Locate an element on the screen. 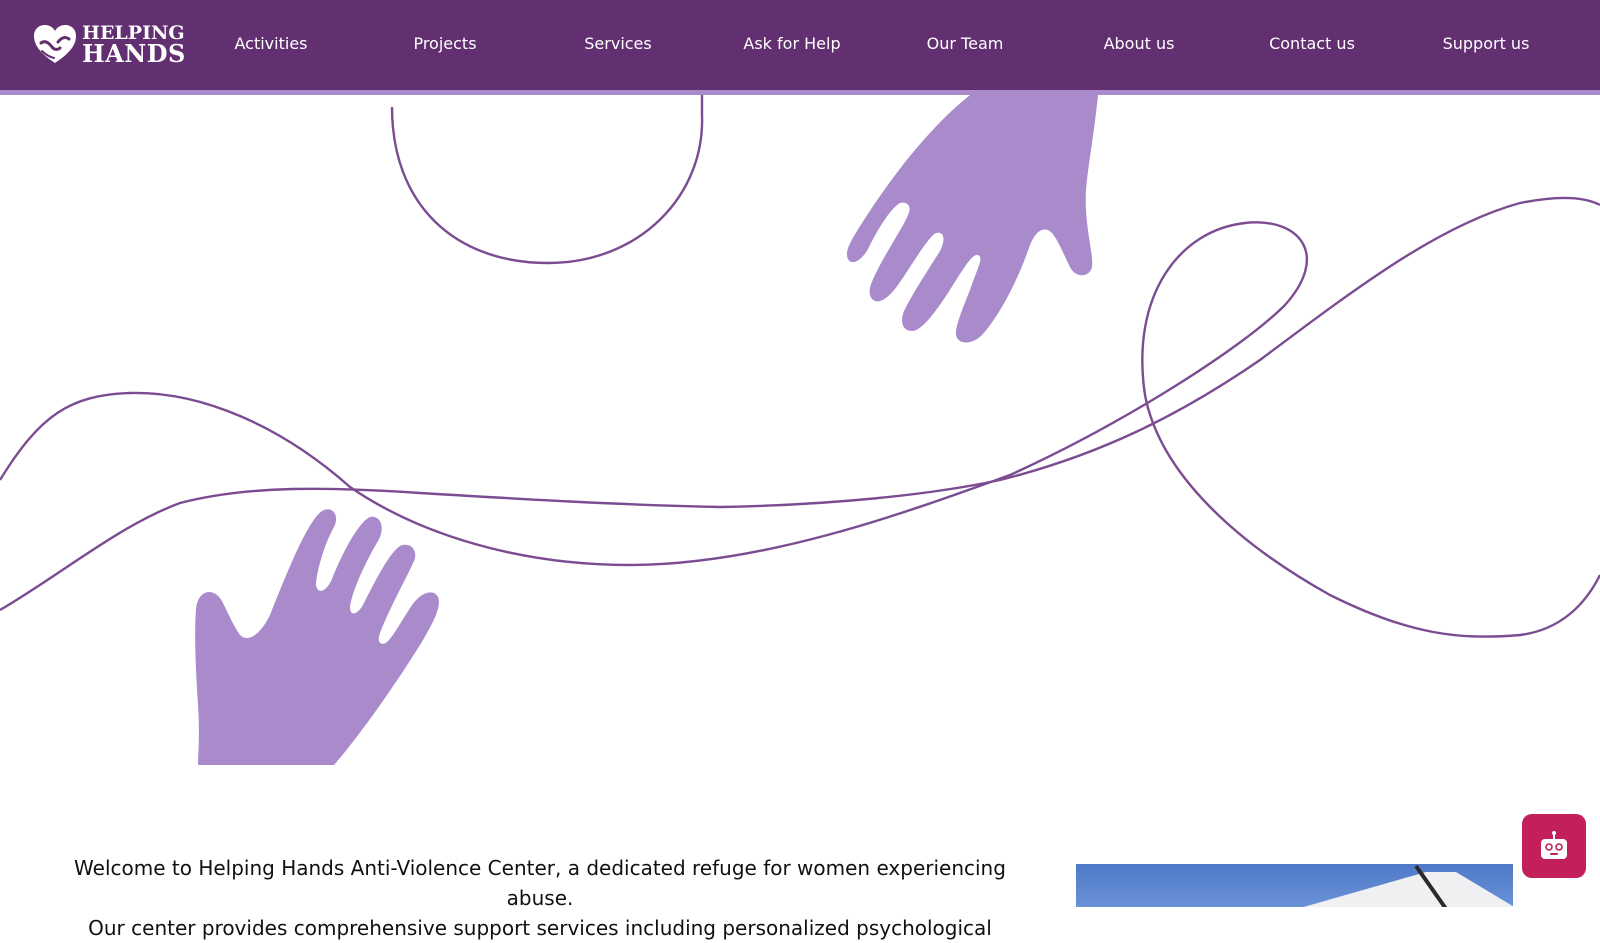 This screenshot has width=1600, height=943. nav-support-us: Support us is located at coordinates (1486, 43).